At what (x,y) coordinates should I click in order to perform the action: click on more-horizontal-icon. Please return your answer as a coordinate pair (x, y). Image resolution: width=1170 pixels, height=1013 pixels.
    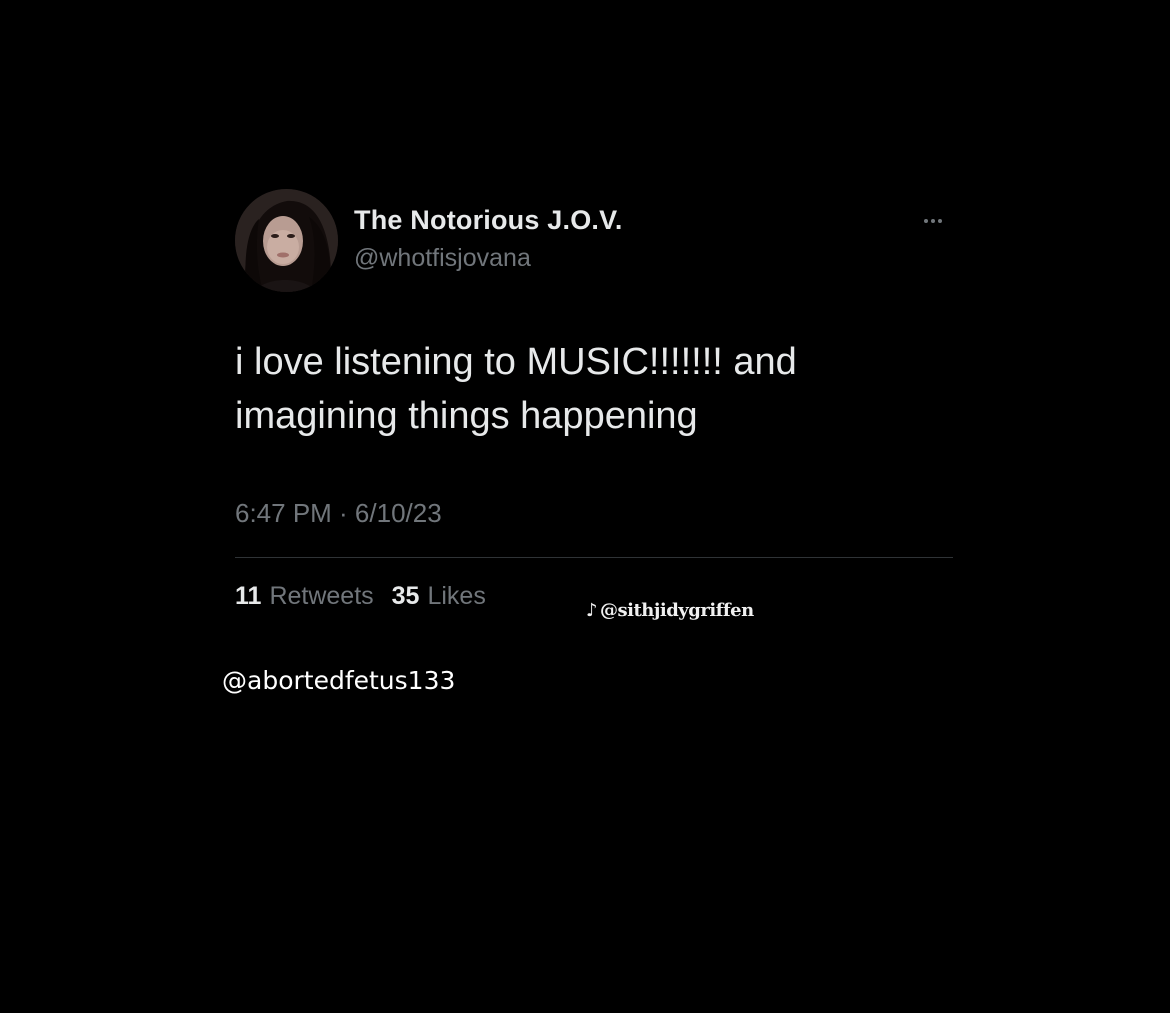
    Looking at the image, I should click on (933, 221).